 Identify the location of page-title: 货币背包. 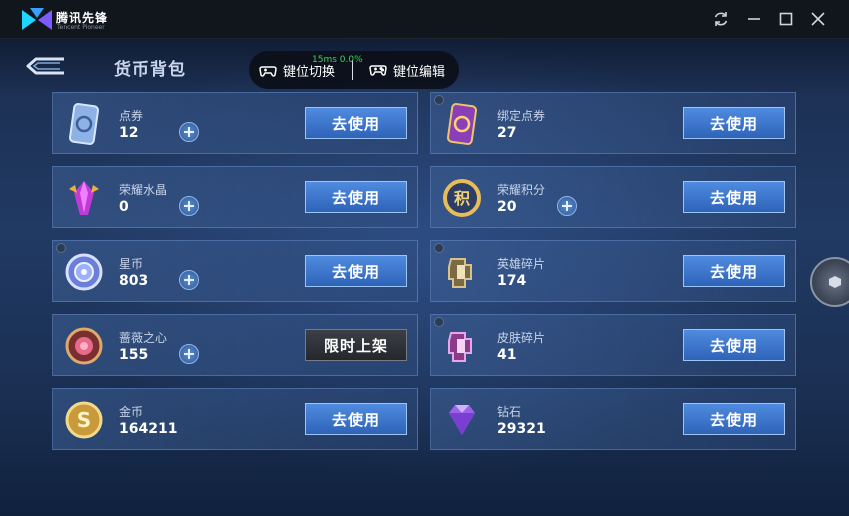
(150, 70).